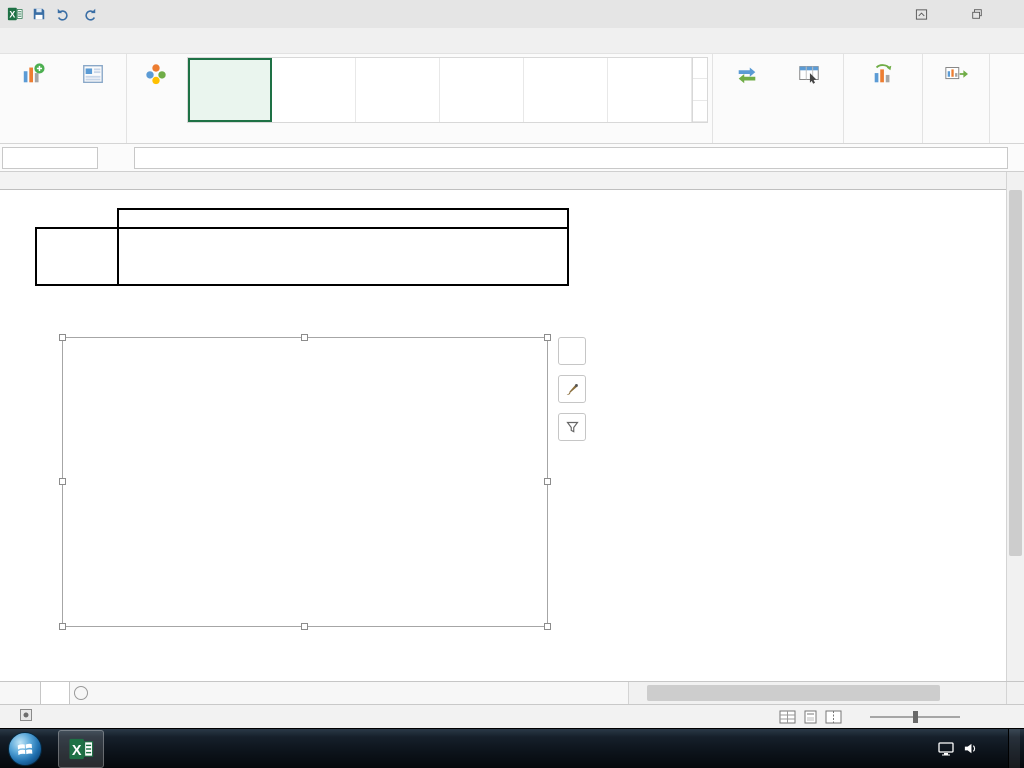 This screenshot has width=1024, height=768. I want to click on scroll-down-icon, so click(1015, 673).